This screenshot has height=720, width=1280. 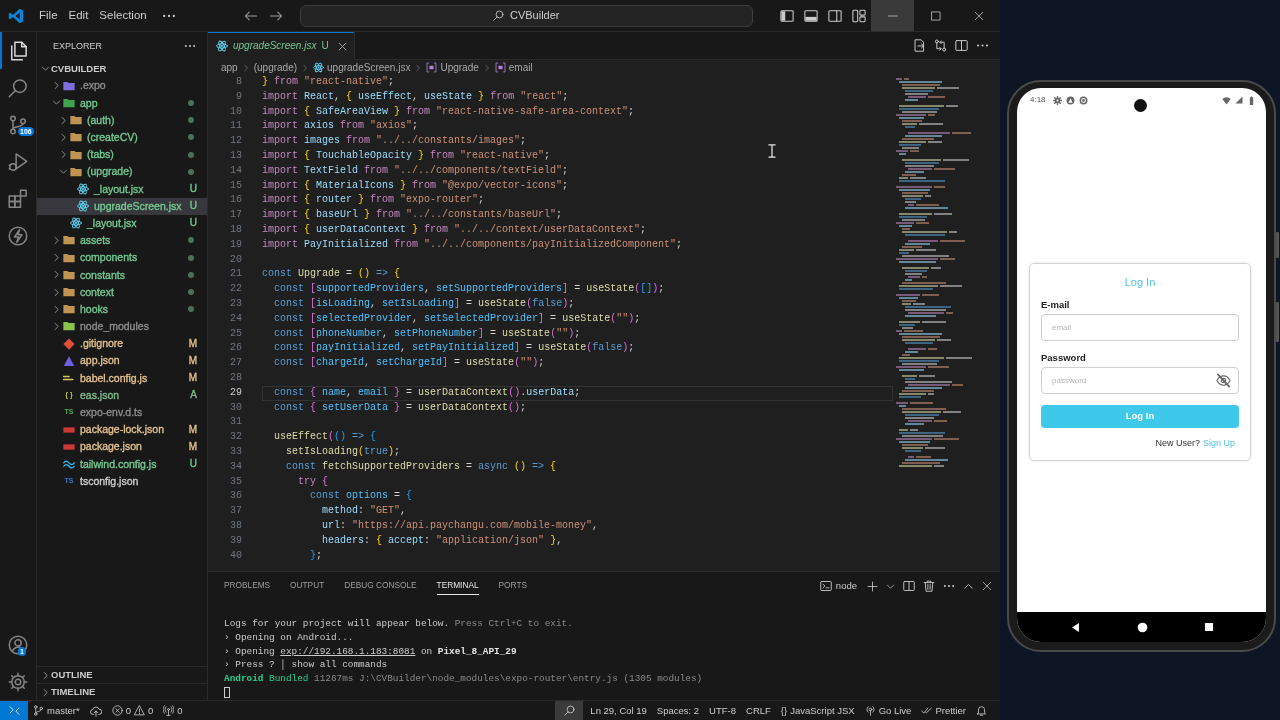 I want to click on branch-icon, so click(x=38, y=710).